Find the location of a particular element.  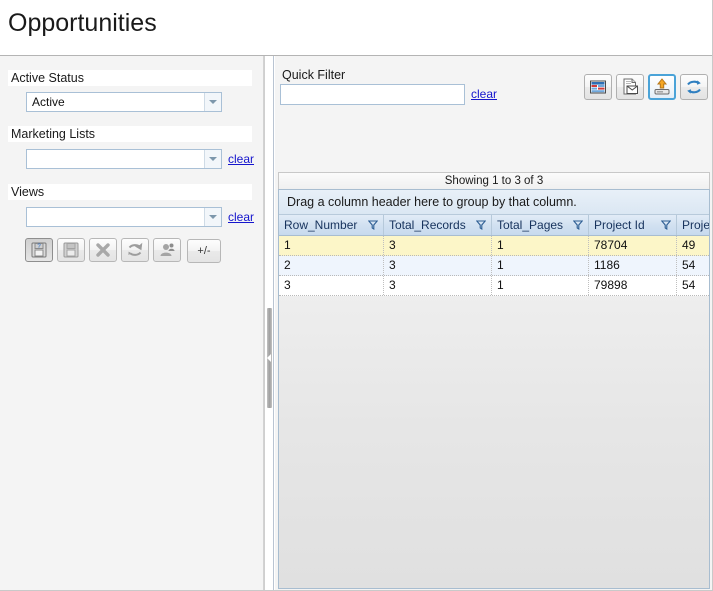

save-as-view-button: ? is located at coordinates (39, 250).